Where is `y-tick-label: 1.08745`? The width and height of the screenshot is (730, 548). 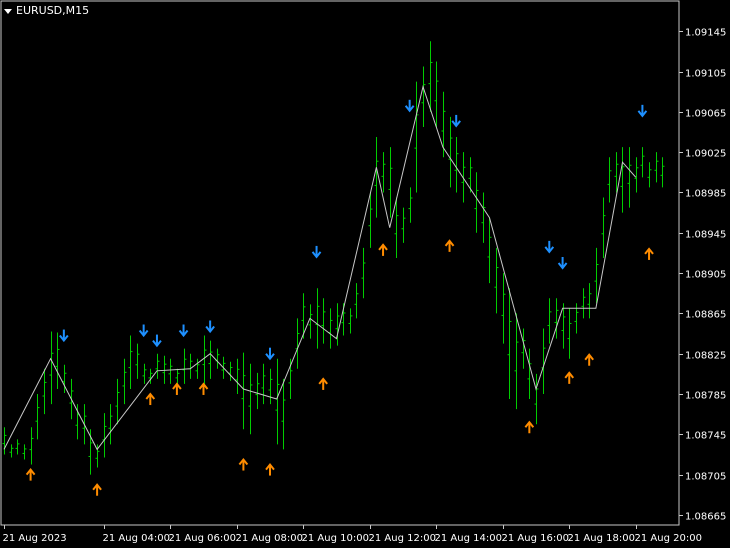
y-tick-label: 1.08745 is located at coordinates (705, 436).